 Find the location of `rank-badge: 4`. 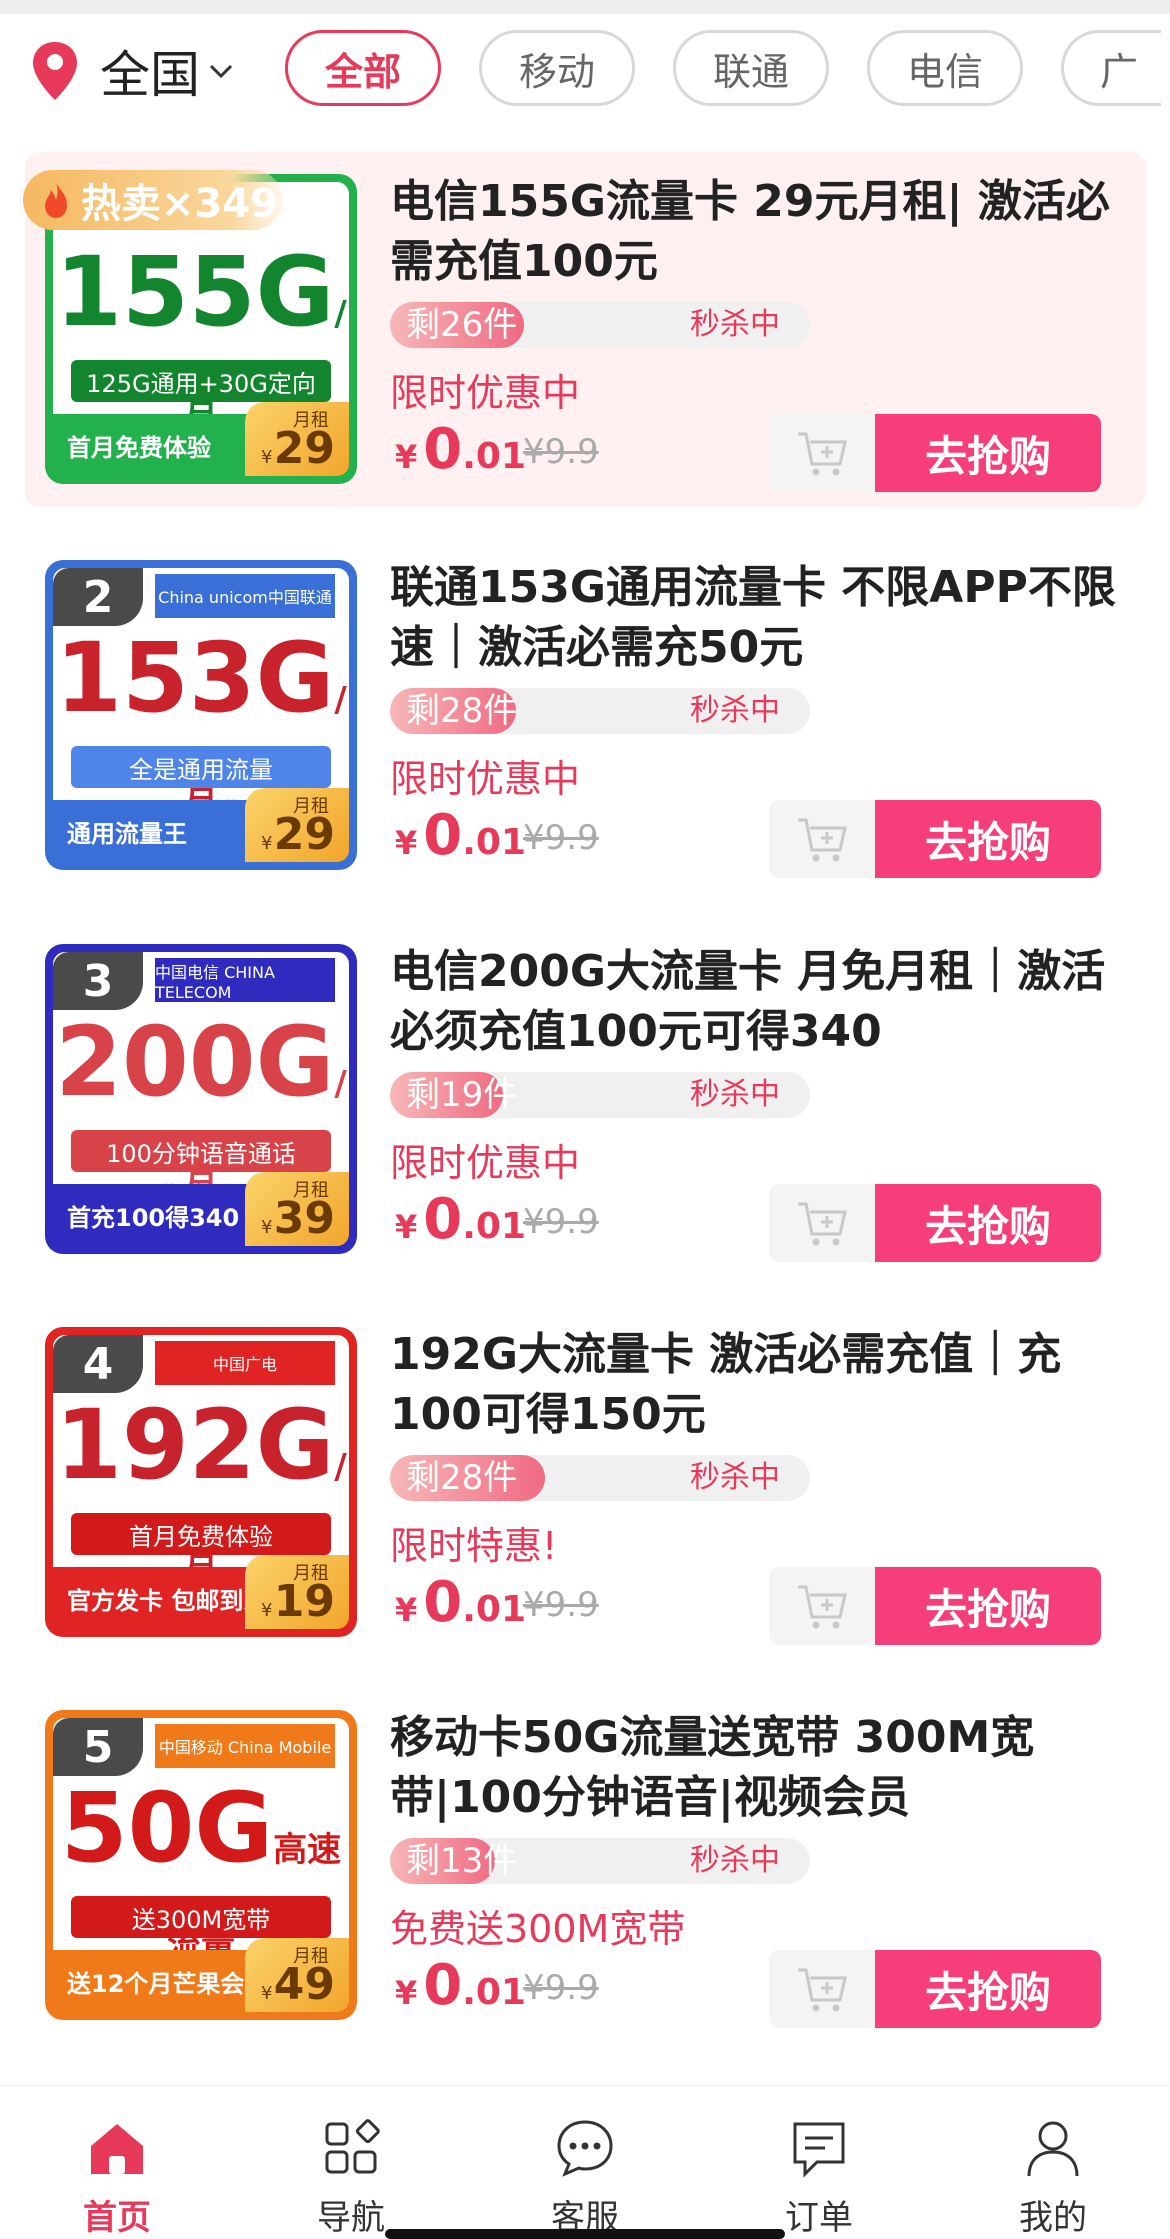

rank-badge: 4 is located at coordinates (98, 1364).